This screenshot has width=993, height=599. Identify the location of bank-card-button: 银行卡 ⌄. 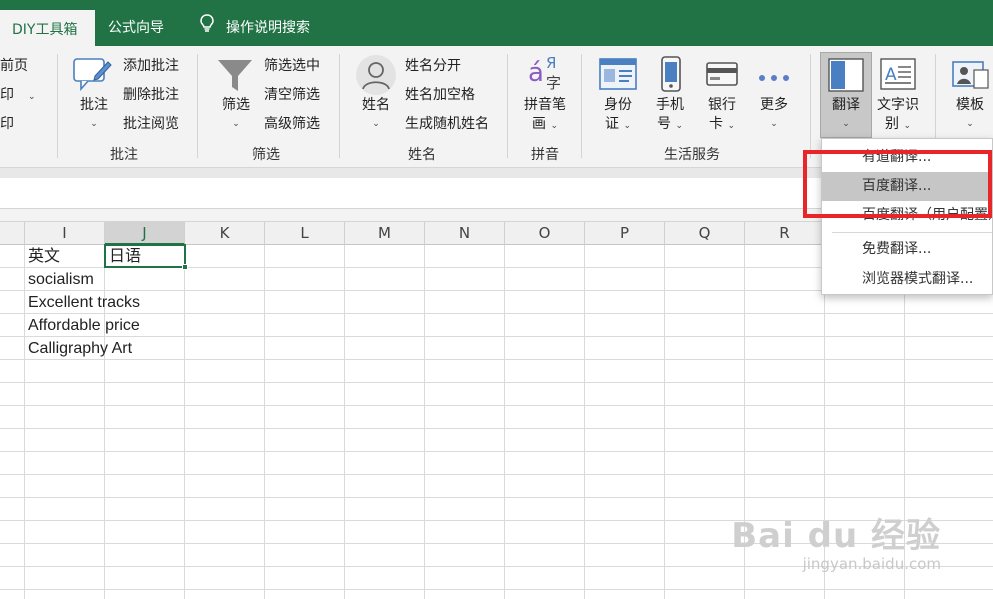
(722, 116).